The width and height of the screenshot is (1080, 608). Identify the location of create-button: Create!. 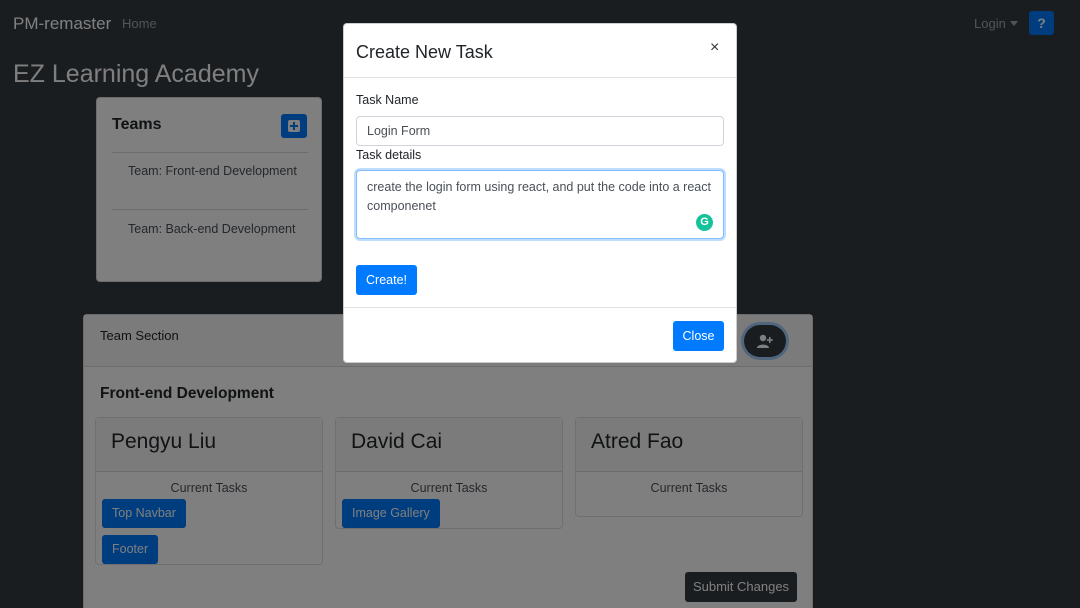
(386, 280).